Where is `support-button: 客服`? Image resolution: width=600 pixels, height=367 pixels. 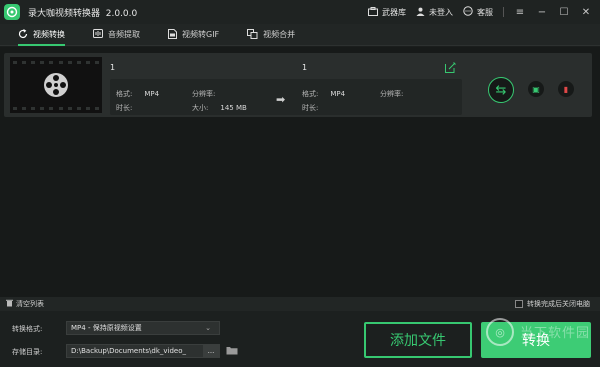 support-button: 客服 is located at coordinates (478, 12).